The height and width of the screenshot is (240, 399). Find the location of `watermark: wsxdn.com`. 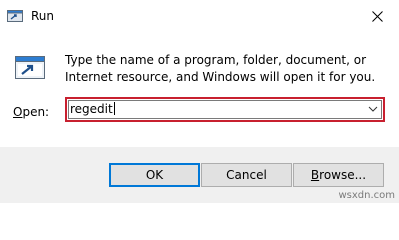

watermark: wsxdn.com is located at coordinates (366, 195).